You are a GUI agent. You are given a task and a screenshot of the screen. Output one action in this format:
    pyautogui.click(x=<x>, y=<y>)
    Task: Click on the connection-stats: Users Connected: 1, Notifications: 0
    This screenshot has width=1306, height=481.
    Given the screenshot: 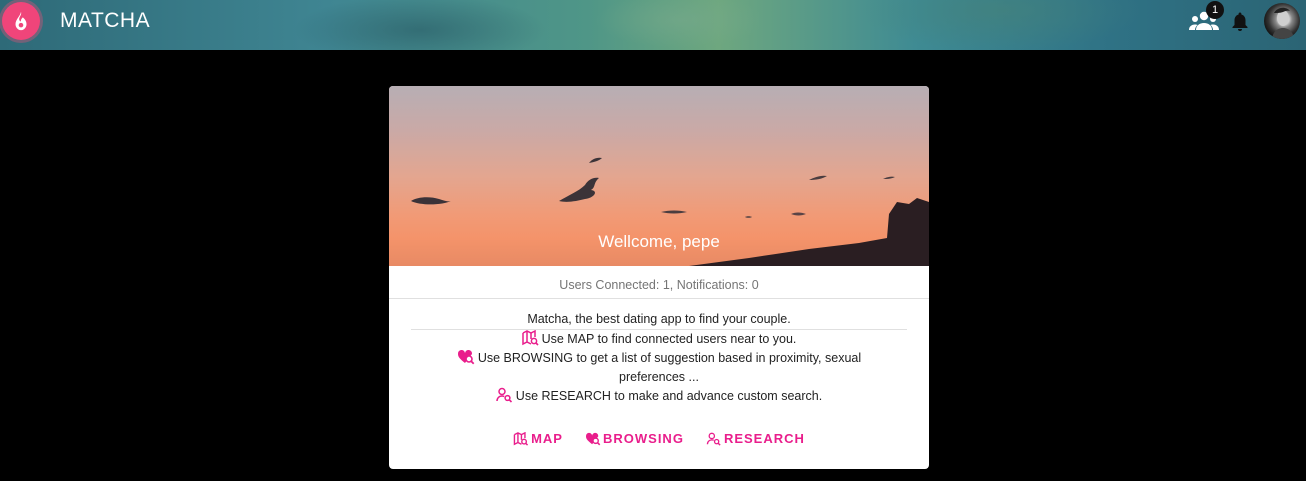 What is the action you would take?
    pyautogui.click(x=659, y=282)
    